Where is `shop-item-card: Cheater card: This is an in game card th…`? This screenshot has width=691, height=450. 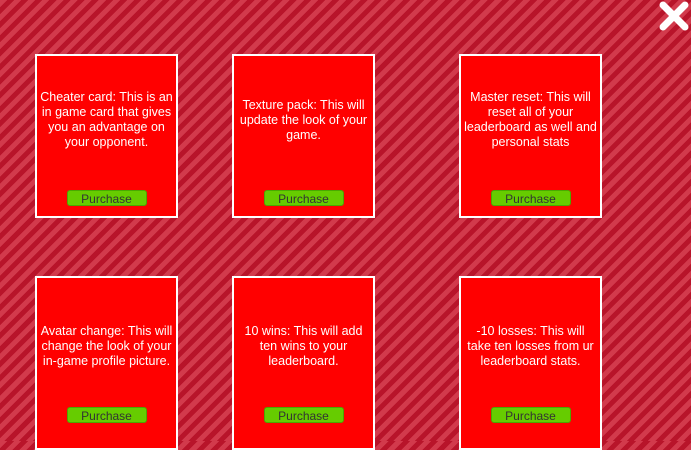
shop-item-card: Cheater card: This is an in game card th… is located at coordinates (106, 136).